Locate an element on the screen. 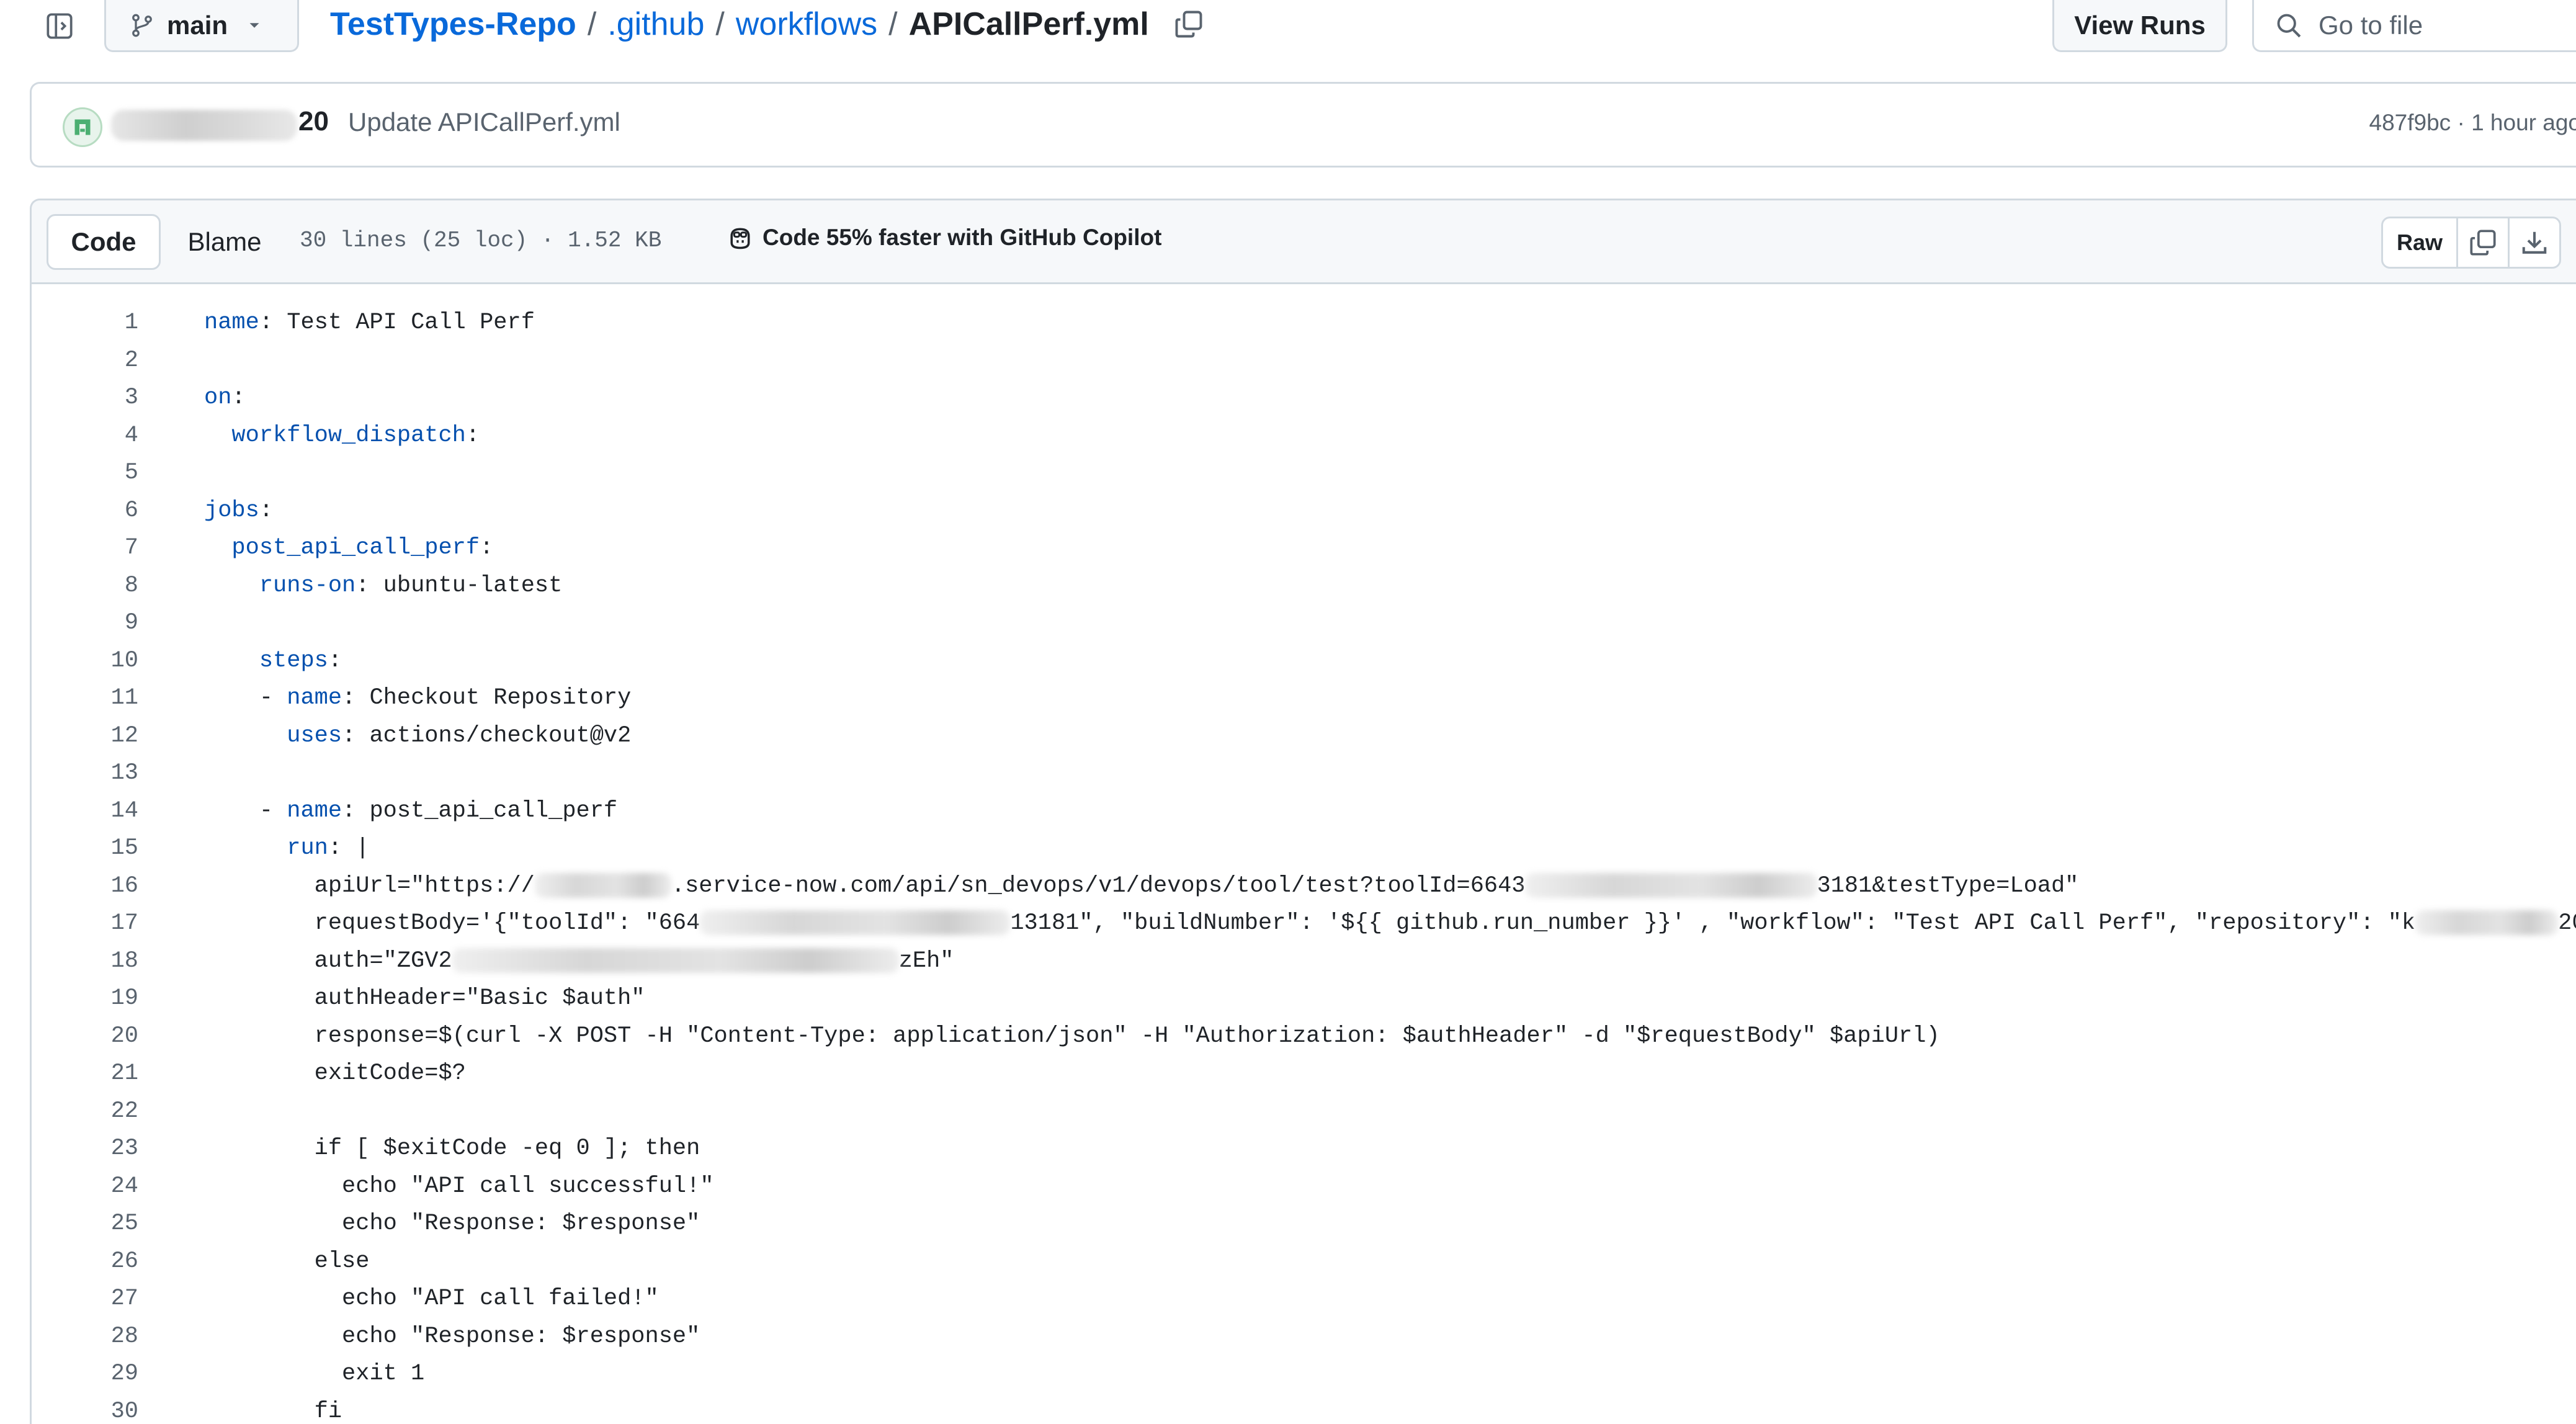 The image size is (2576, 1424). code-line: 18 auth="ZGV2 zEh" is located at coordinates (1304, 962).